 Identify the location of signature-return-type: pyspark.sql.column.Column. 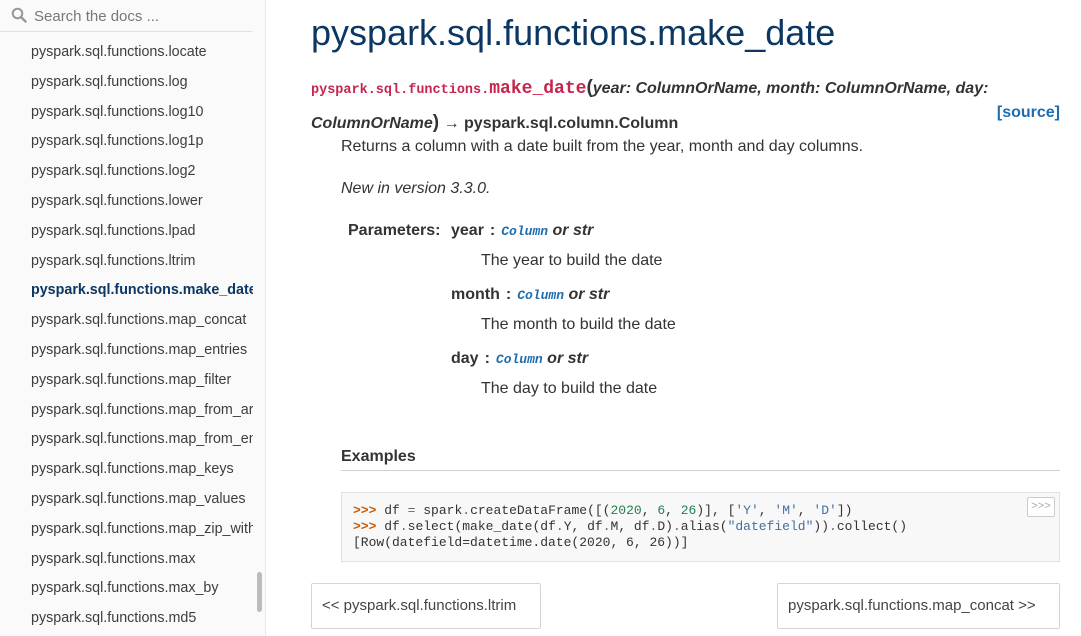
(571, 123).